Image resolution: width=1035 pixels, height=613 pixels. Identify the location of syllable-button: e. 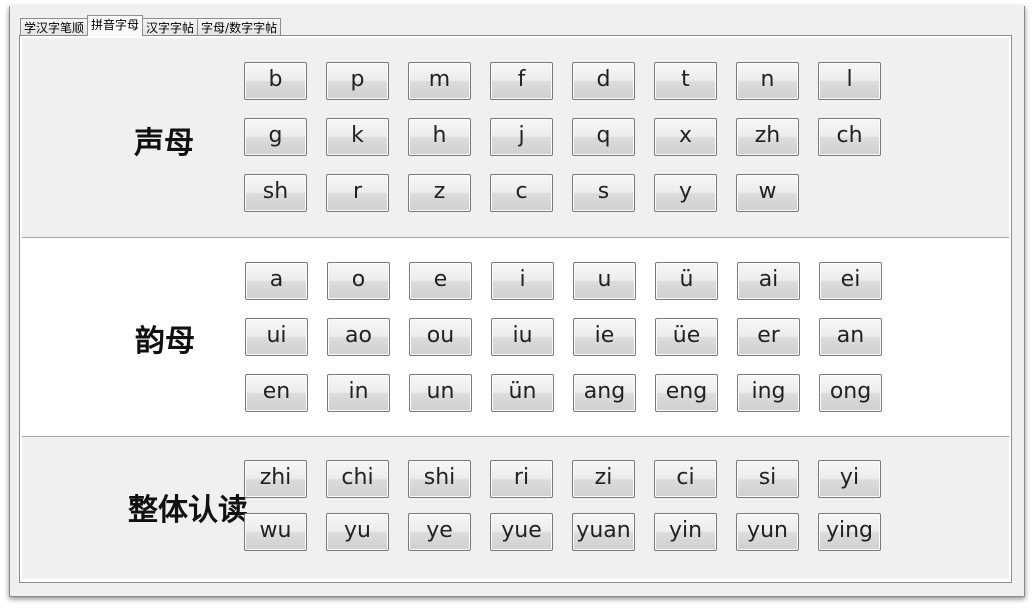
(440, 281).